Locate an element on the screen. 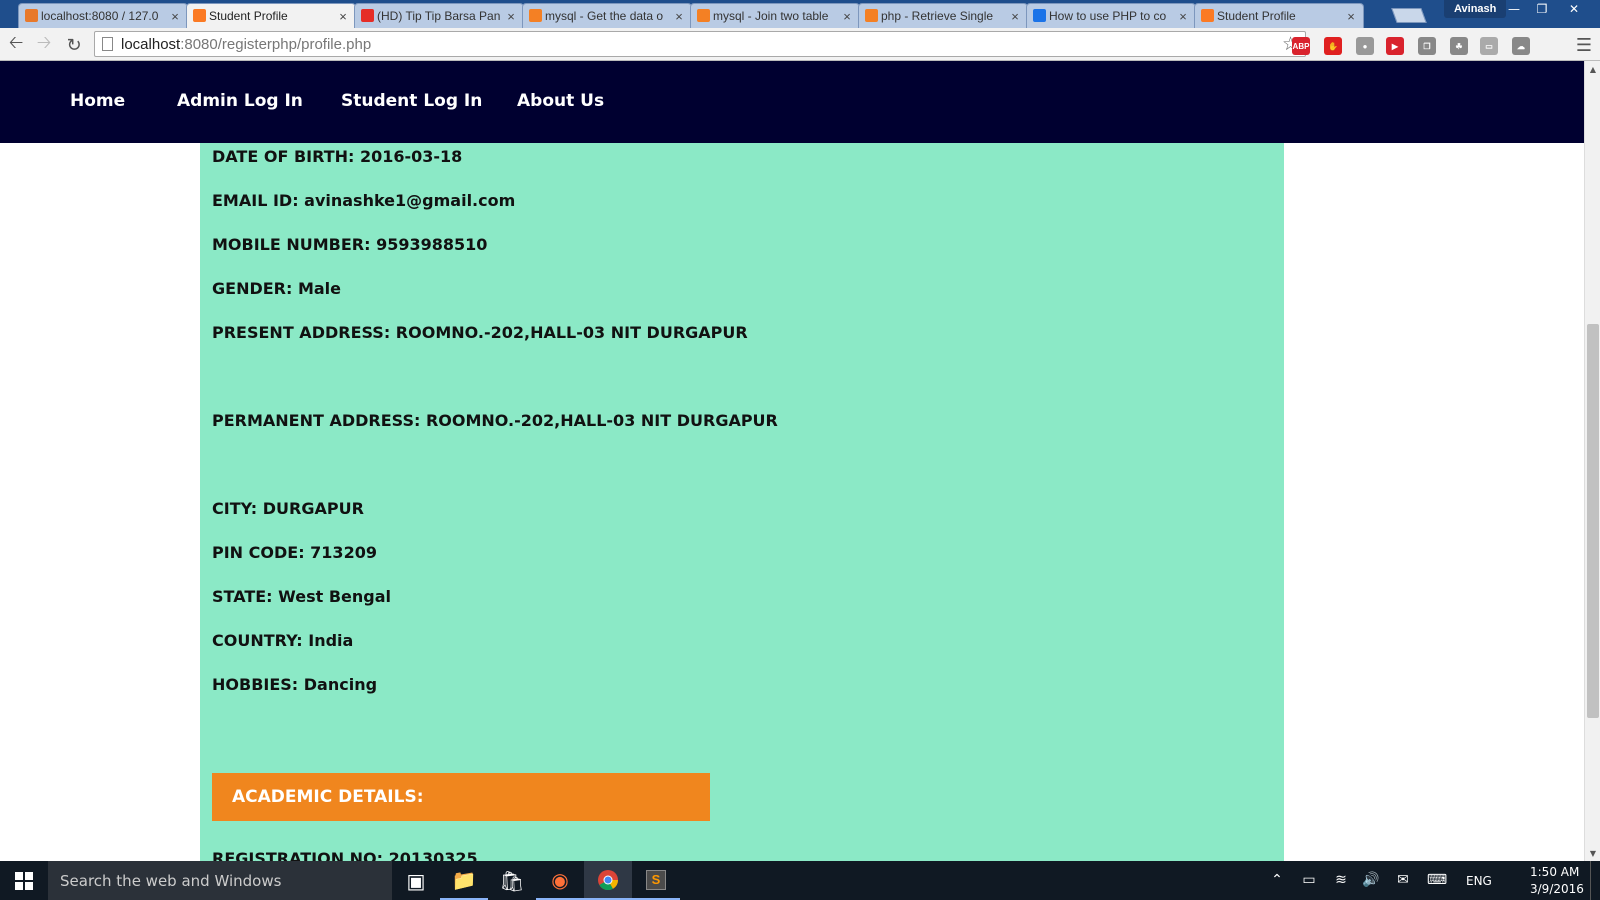  bulb-icon: ● is located at coordinates (1365, 46).